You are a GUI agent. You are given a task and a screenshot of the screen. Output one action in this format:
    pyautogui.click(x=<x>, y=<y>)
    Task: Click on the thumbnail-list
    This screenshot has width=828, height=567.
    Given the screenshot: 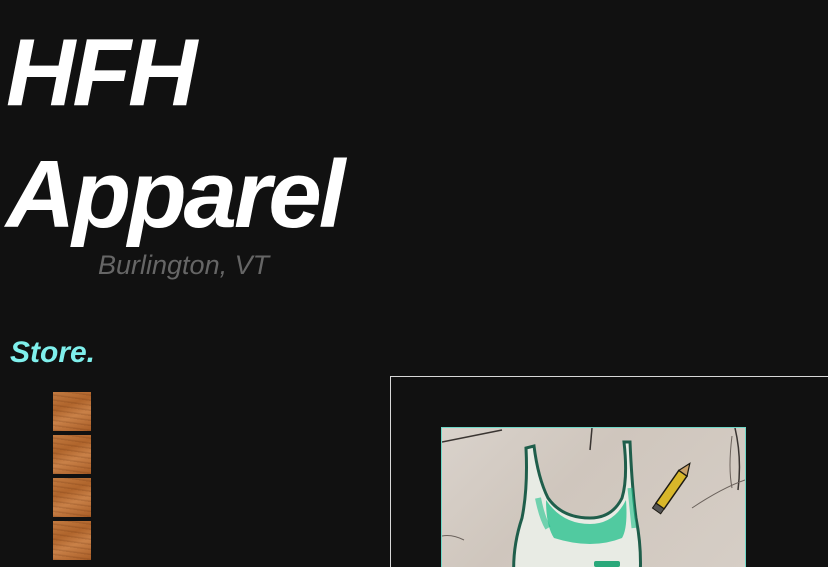 What is the action you would take?
    pyautogui.click(x=72, y=478)
    